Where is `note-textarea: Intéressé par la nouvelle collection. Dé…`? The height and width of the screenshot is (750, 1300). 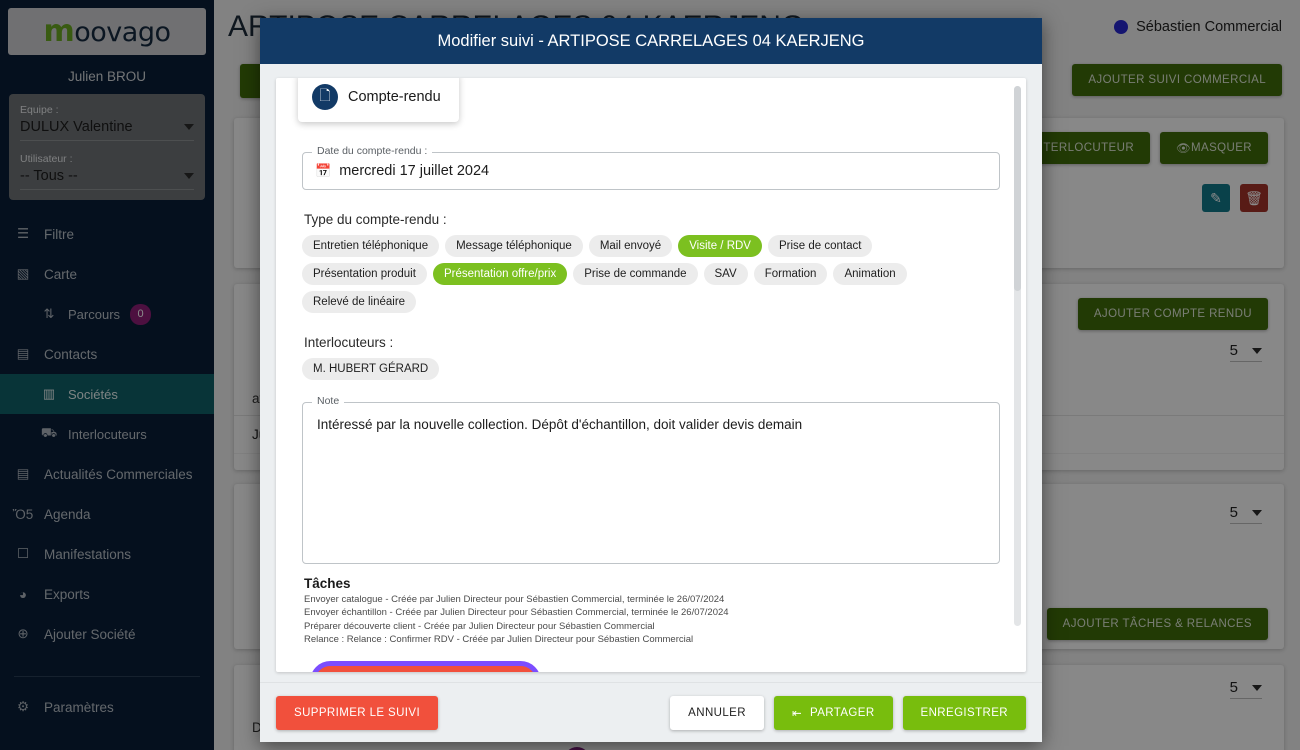
note-textarea: Intéressé par la nouvelle collection. Dé… is located at coordinates (651, 425).